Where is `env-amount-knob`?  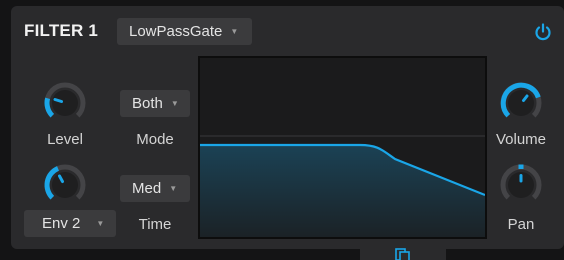
env-amount-knob is located at coordinates (65, 185).